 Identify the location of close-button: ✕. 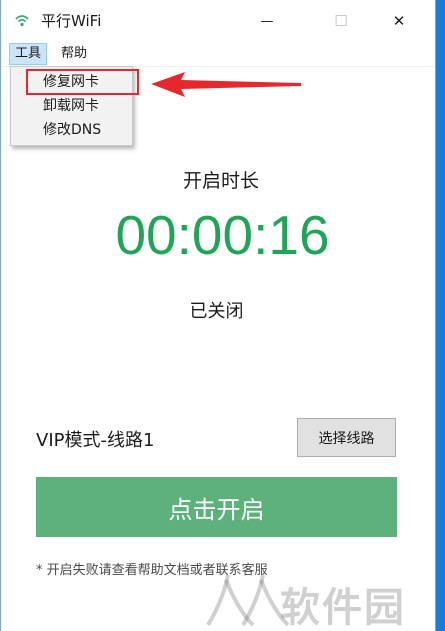
(399, 21).